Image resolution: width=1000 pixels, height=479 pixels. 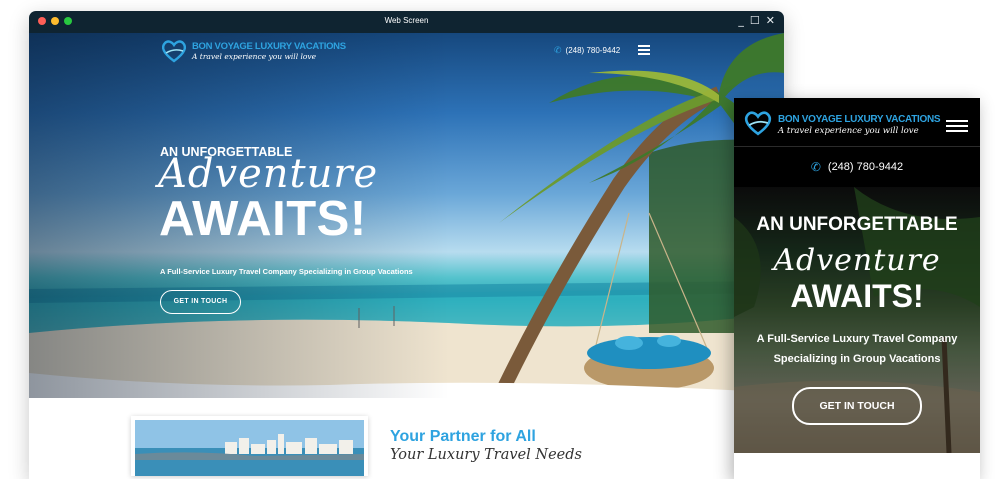 I want to click on partner-title: Your Partner for All, so click(x=463, y=436).